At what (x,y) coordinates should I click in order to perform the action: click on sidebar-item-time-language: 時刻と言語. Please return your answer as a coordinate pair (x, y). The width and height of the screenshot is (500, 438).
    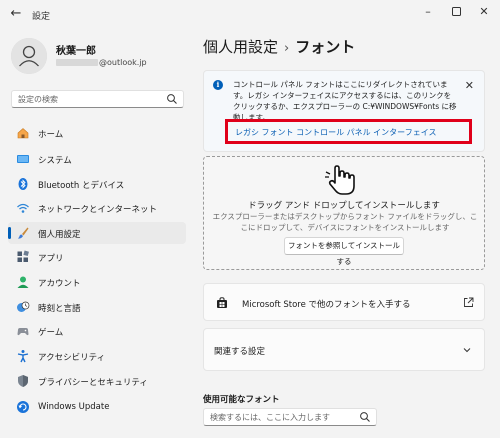
    Looking at the image, I should click on (97, 307).